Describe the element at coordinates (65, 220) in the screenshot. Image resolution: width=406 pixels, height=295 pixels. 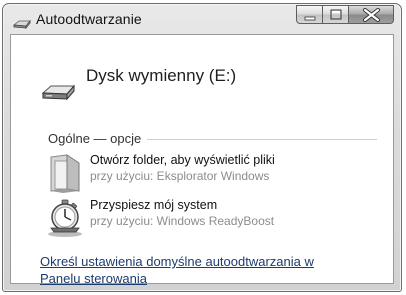
I see `stopwatch-icon` at that location.